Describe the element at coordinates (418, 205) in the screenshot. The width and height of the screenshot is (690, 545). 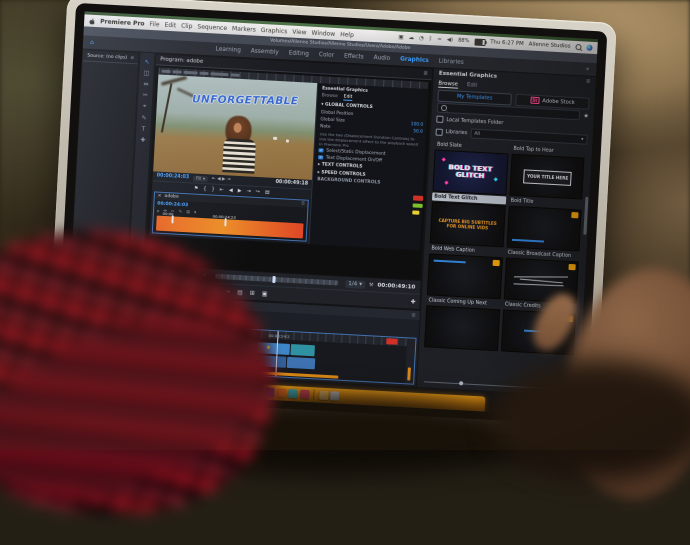
I see `screencast-badges` at that location.